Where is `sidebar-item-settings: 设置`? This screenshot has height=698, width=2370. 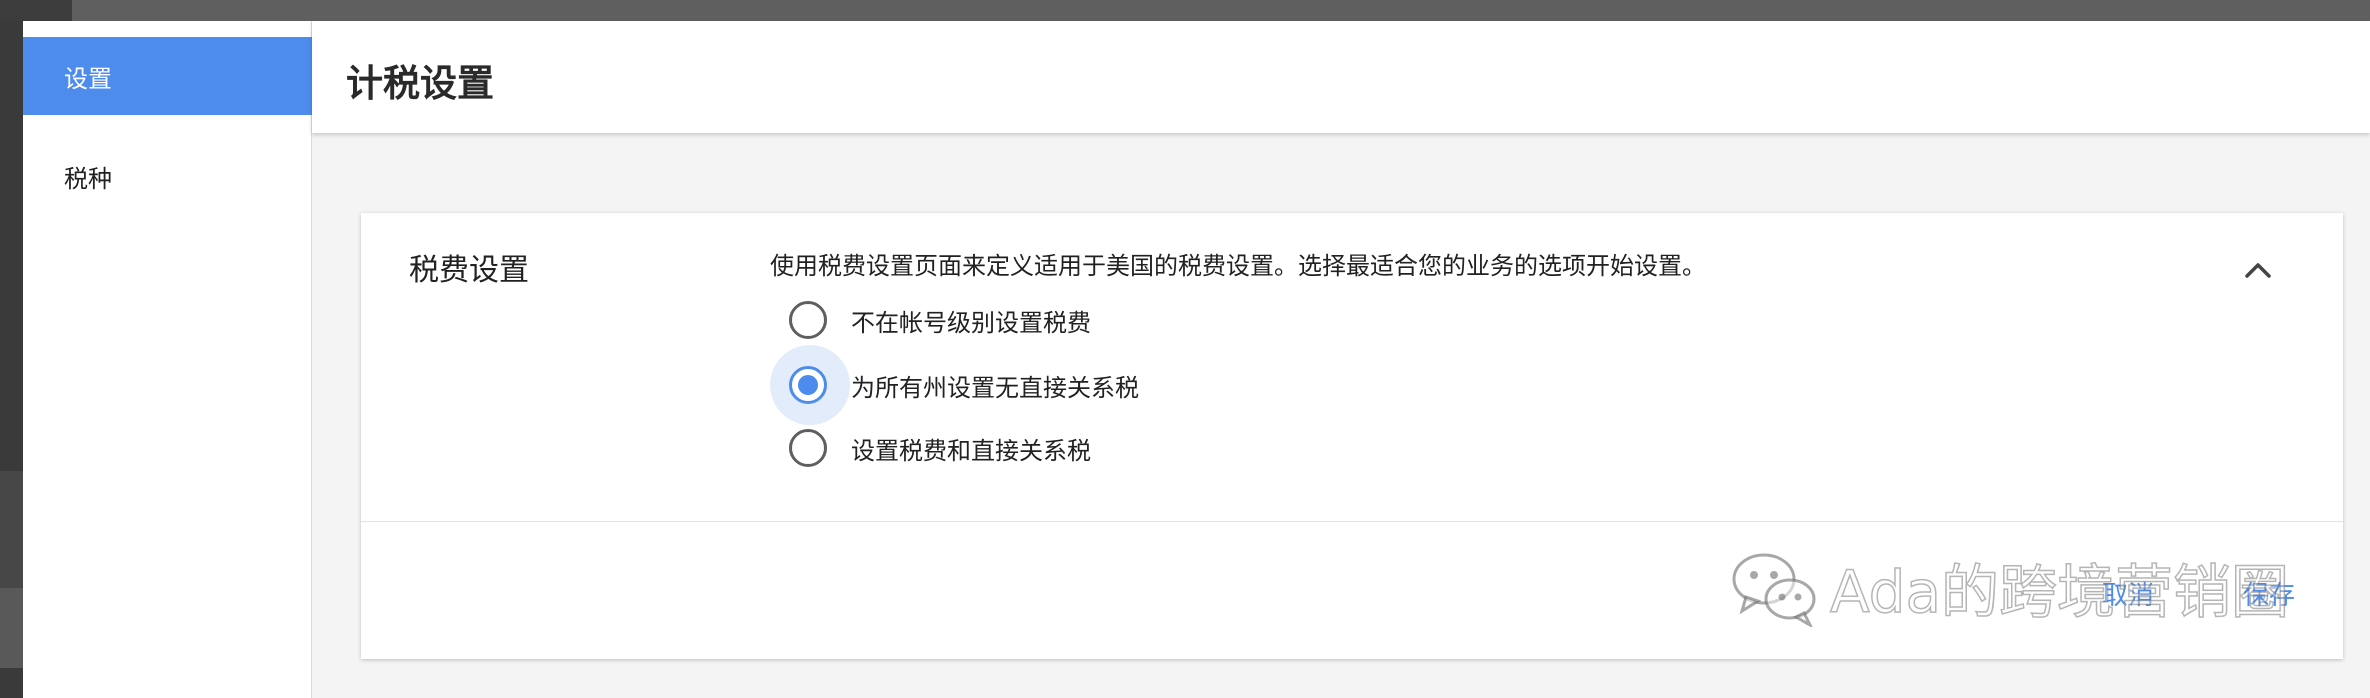 sidebar-item-settings: 设置 is located at coordinates (167, 76).